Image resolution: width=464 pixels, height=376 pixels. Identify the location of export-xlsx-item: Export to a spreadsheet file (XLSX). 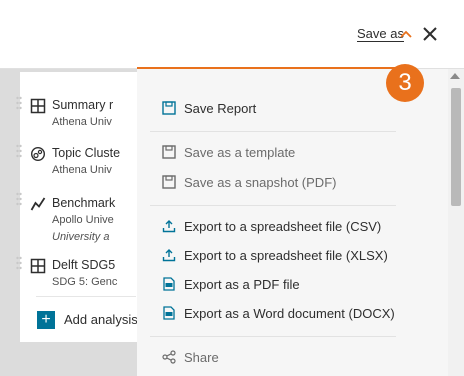
(275, 255).